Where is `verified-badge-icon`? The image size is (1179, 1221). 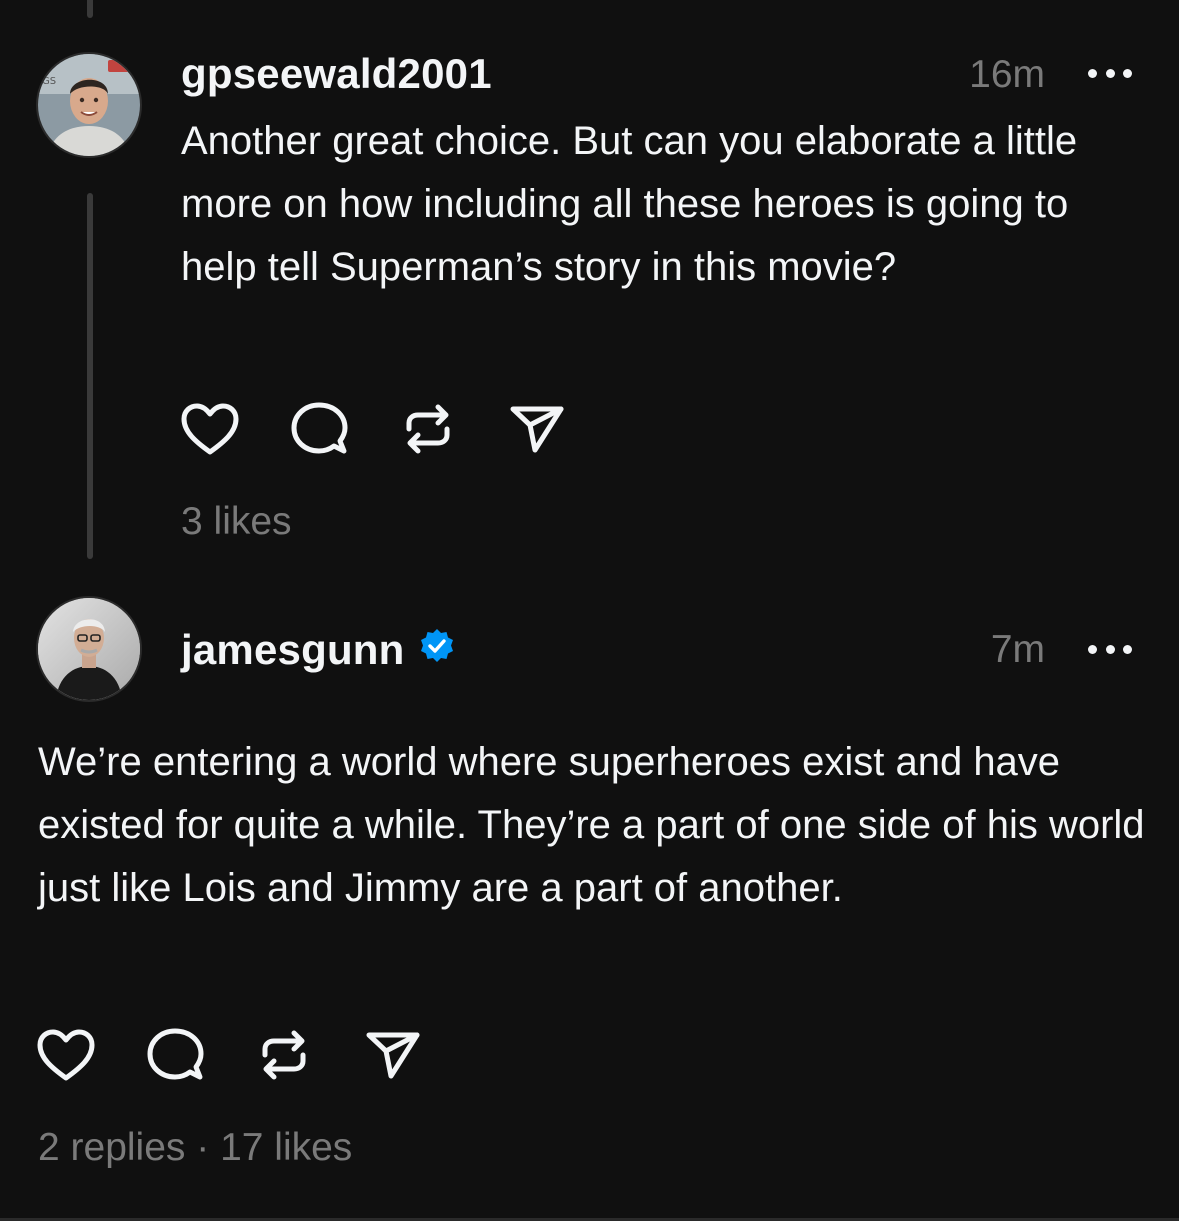 verified-badge-icon is located at coordinates (437, 650).